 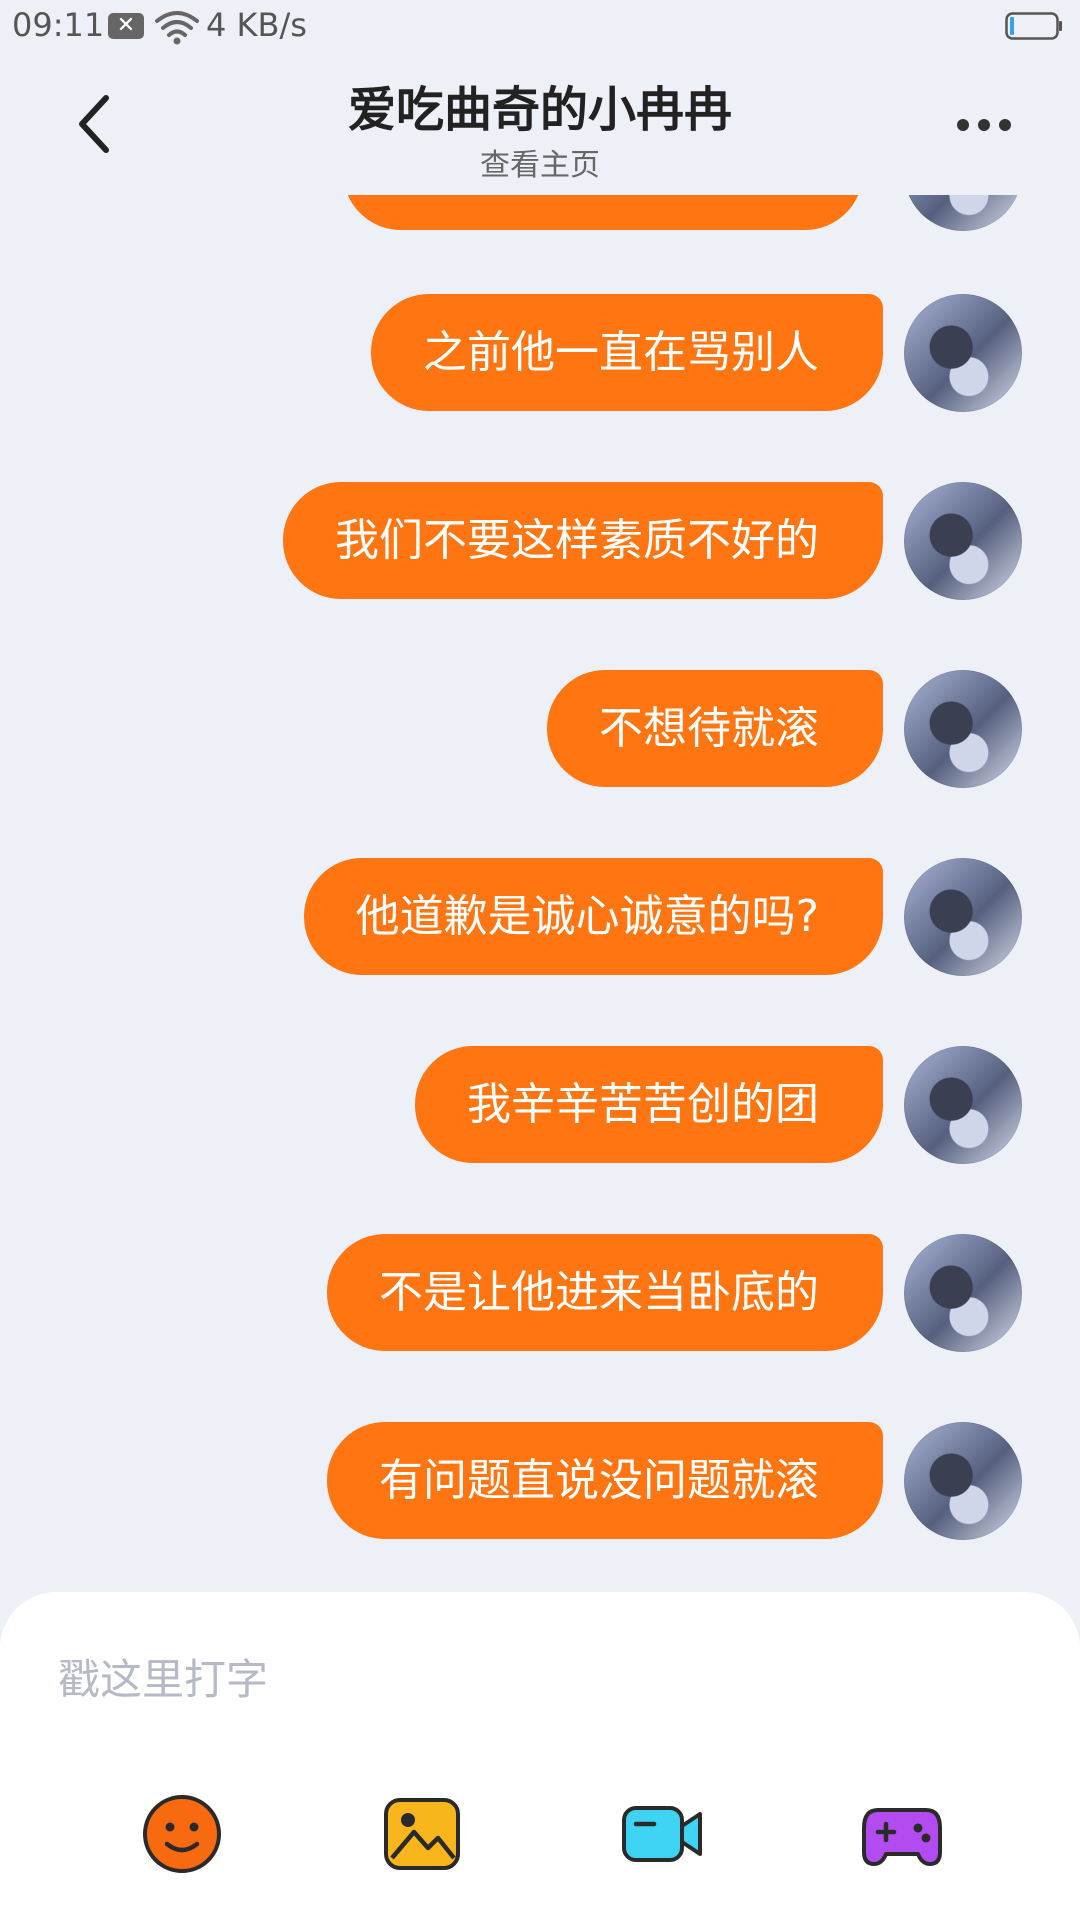 I want to click on message-bubble-partial, so click(x=603, y=212).